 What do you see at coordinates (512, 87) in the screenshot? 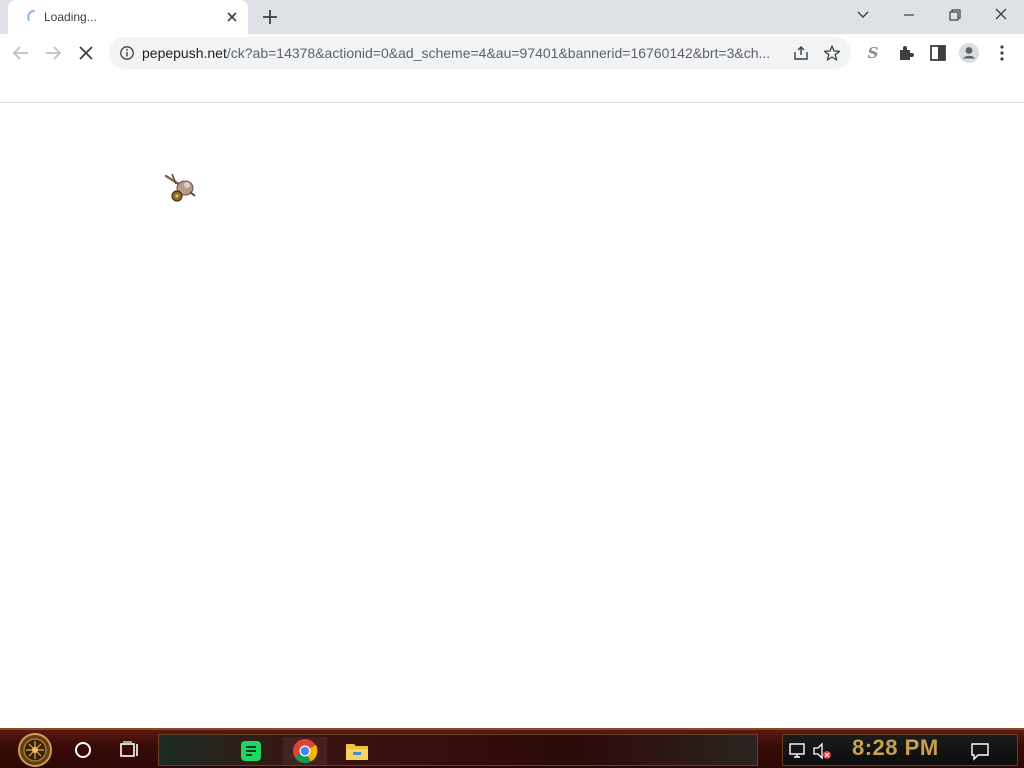
I see `bookmark-bar` at bounding box center [512, 87].